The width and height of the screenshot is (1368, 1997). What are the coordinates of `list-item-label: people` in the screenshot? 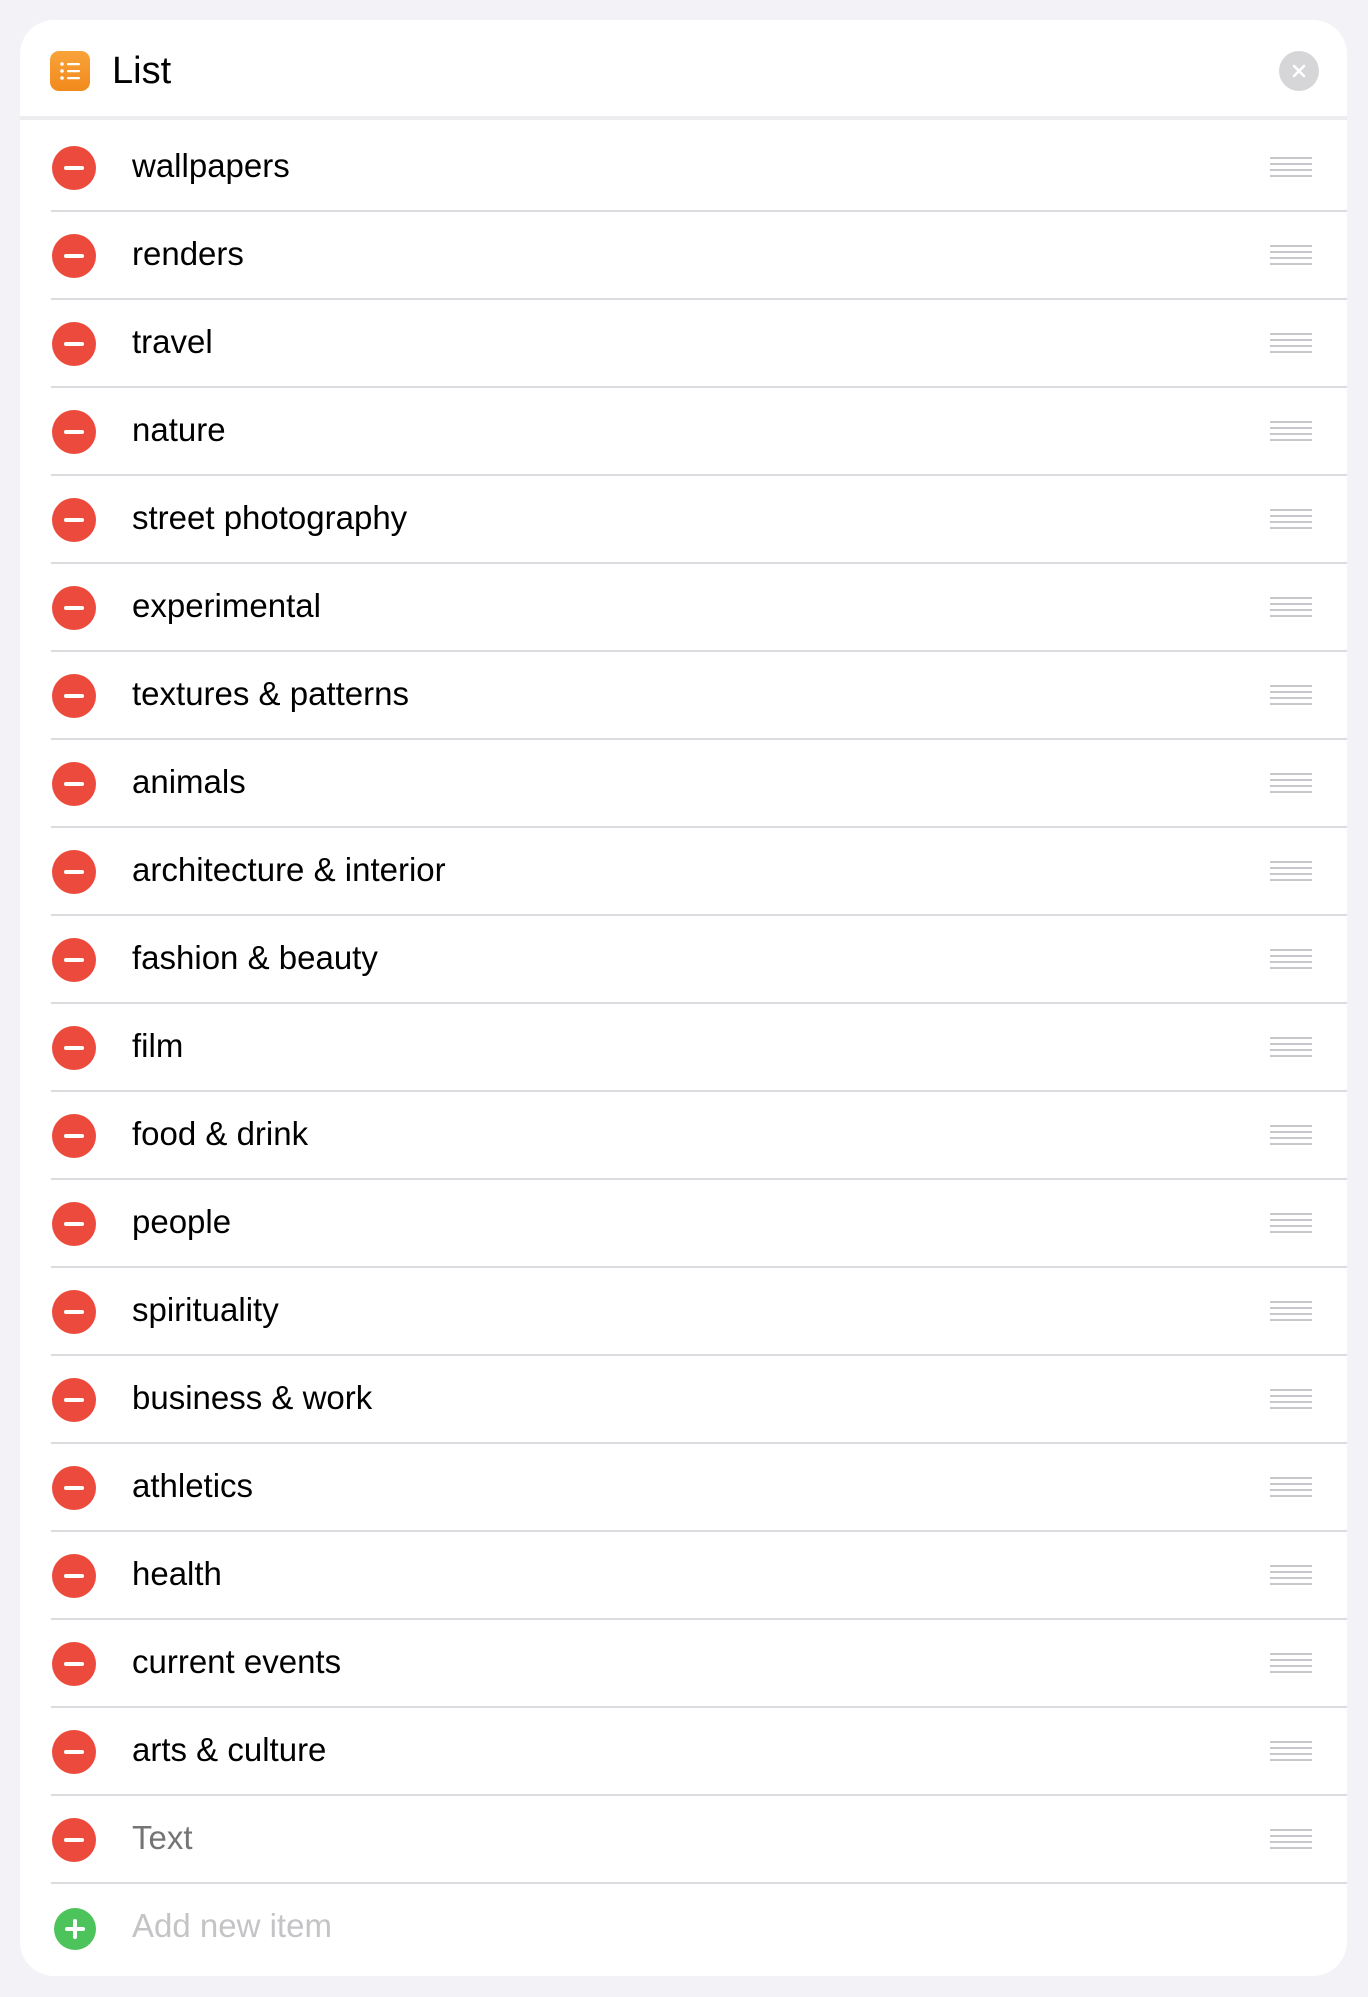 It's located at (632, 1222).